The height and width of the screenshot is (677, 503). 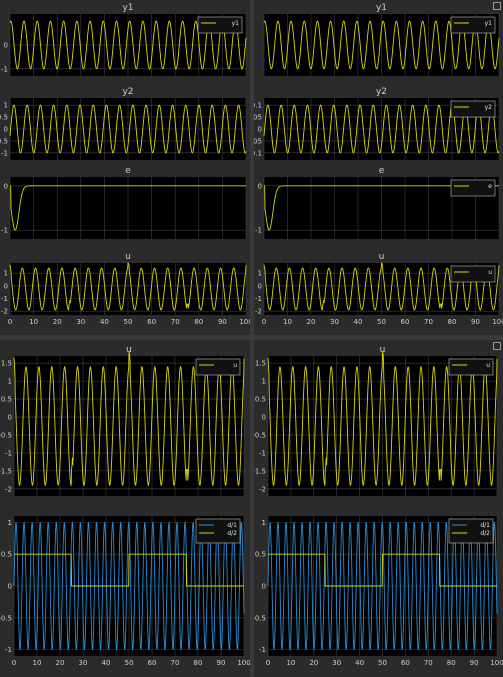 What do you see at coordinates (377, 123) in the screenshot?
I see `plot-y2: y2 0.1 0.05 0 -0.05 -0.1 y2` at bounding box center [377, 123].